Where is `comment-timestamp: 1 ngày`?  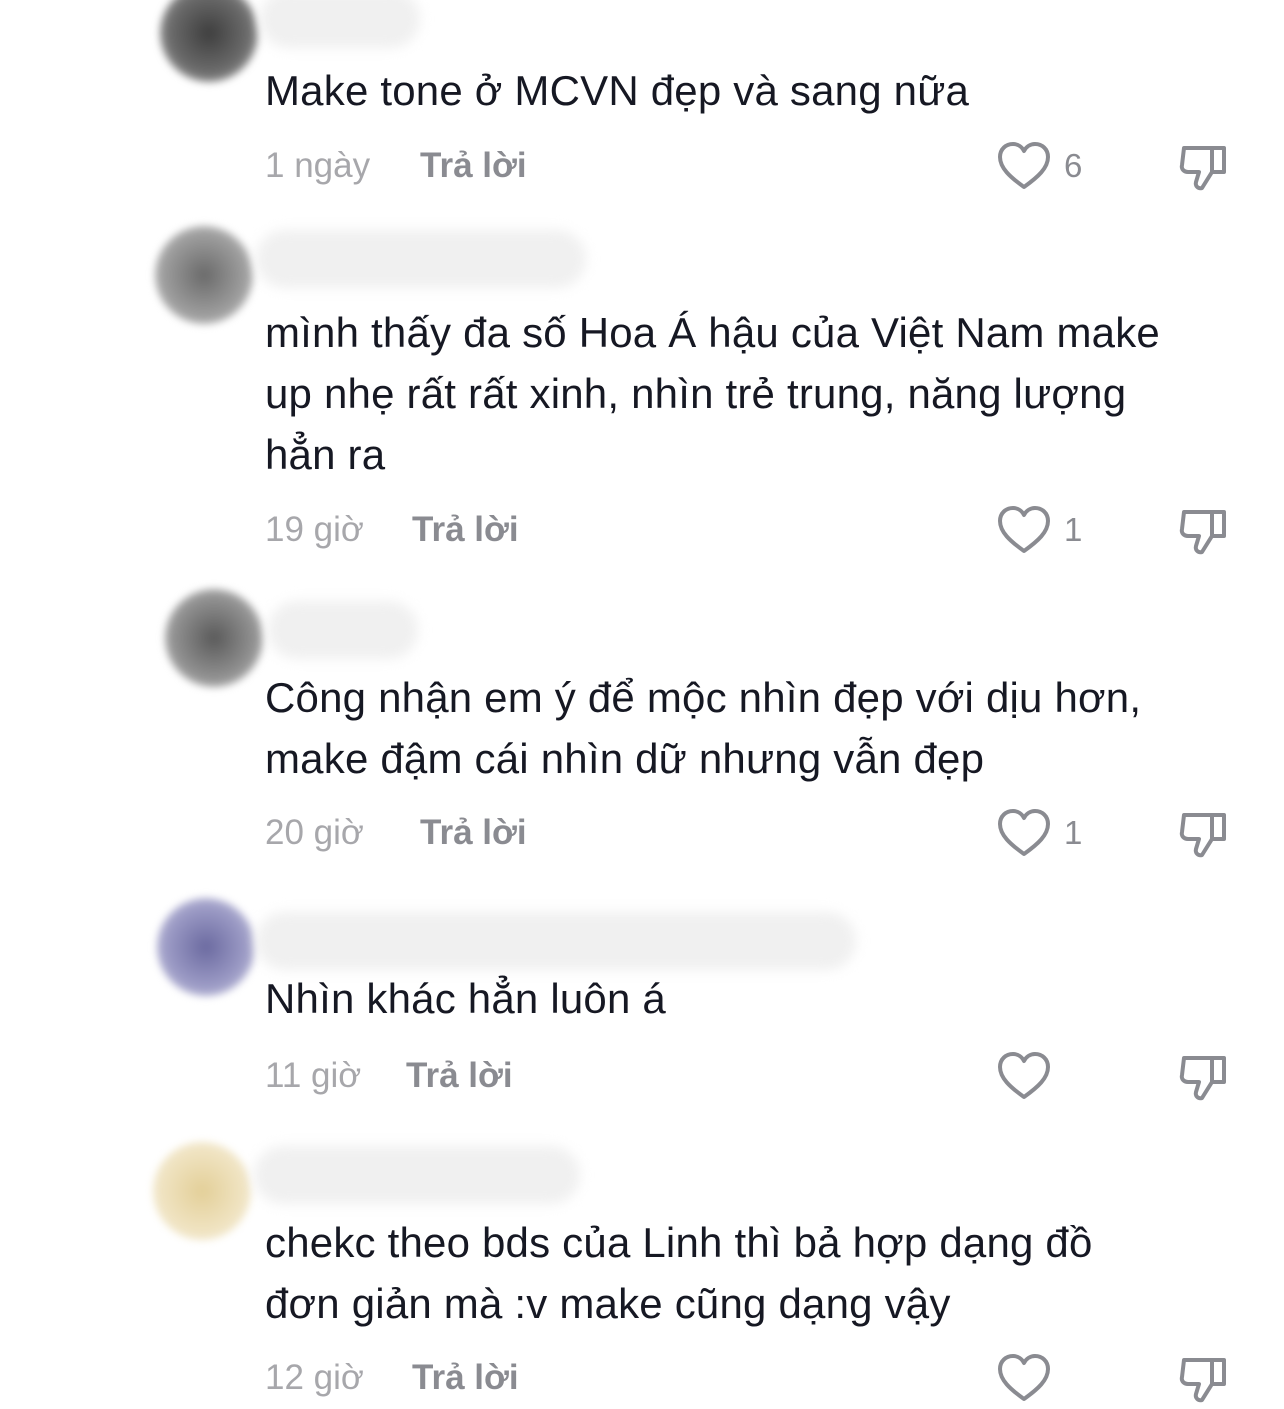 comment-timestamp: 1 ngày is located at coordinates (318, 165).